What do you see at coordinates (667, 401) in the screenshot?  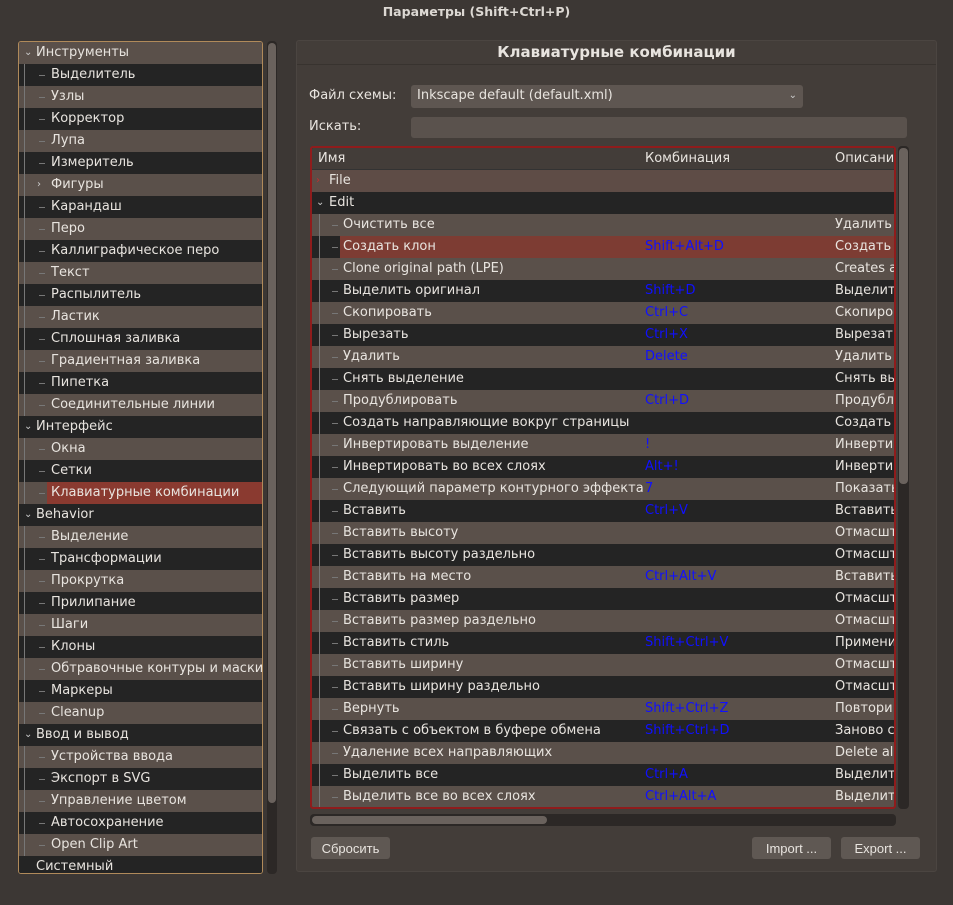 I see `shortcut-cell: Ctrl+D` at bounding box center [667, 401].